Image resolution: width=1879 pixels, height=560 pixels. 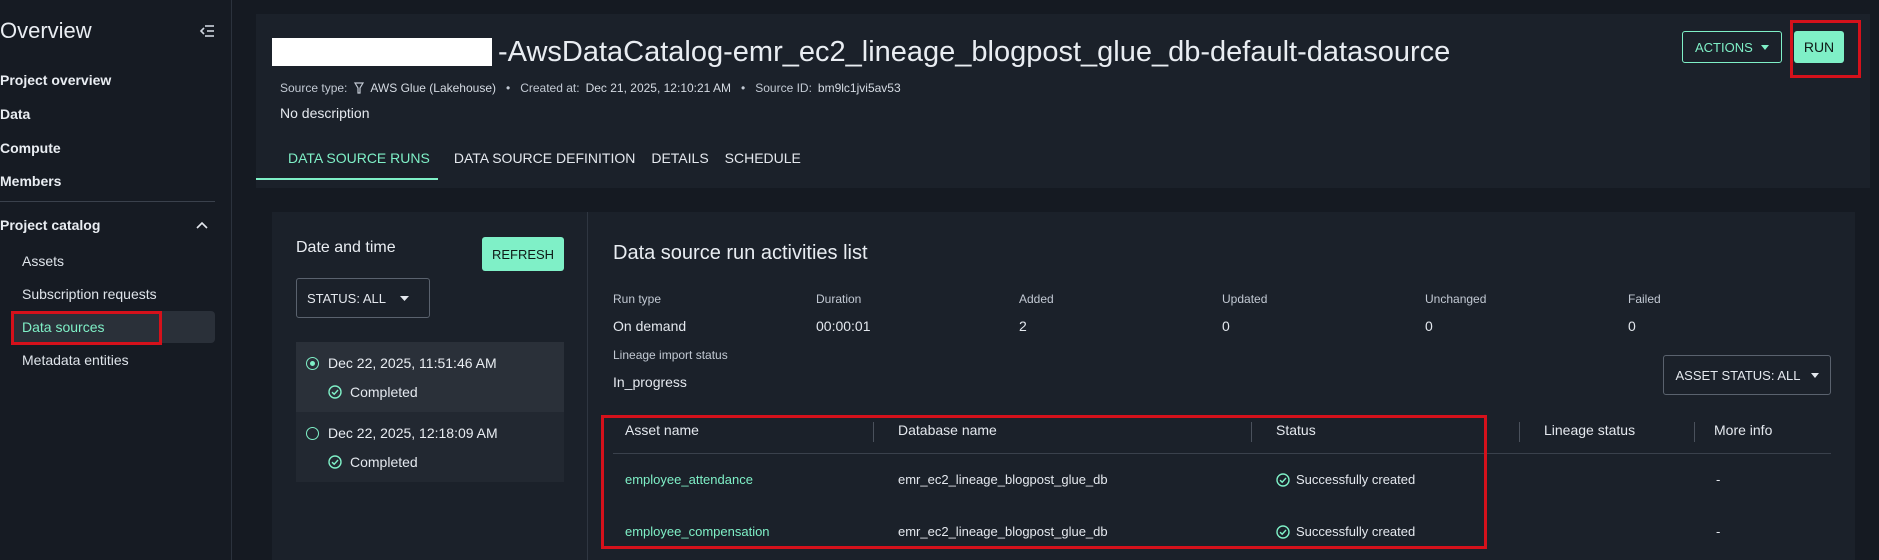 I want to click on stat-run-type: Run type On demand, so click(x=649, y=313).